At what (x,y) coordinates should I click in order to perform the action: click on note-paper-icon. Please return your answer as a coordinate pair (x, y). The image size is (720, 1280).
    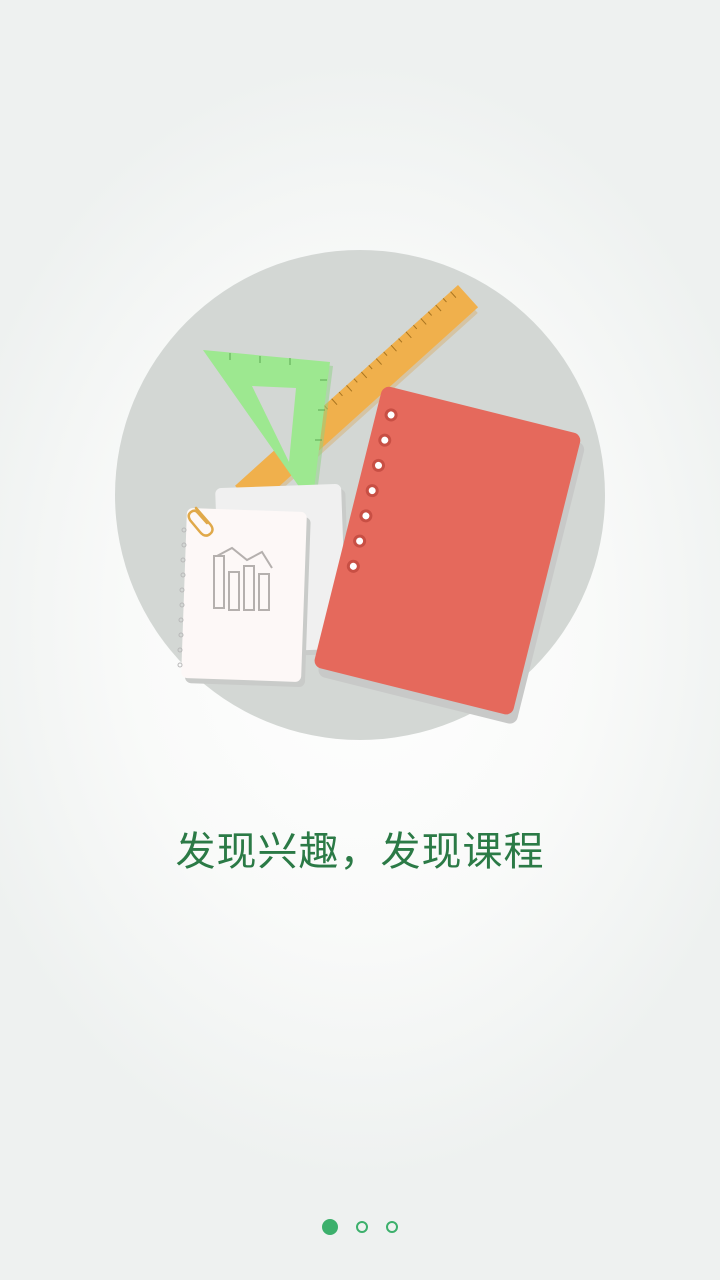
    Looking at the image, I should click on (244, 596).